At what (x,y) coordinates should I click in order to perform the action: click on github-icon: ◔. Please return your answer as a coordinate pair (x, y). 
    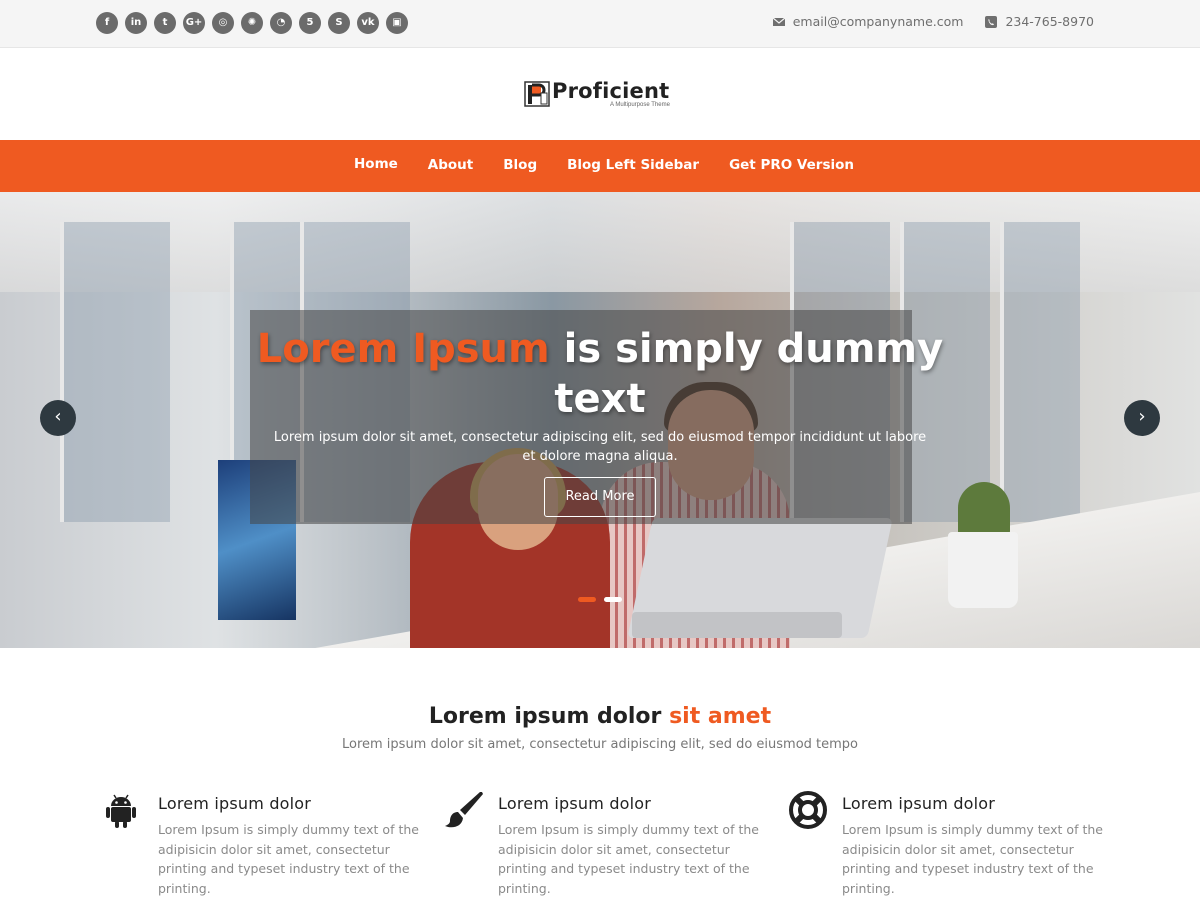
    Looking at the image, I should click on (281, 23).